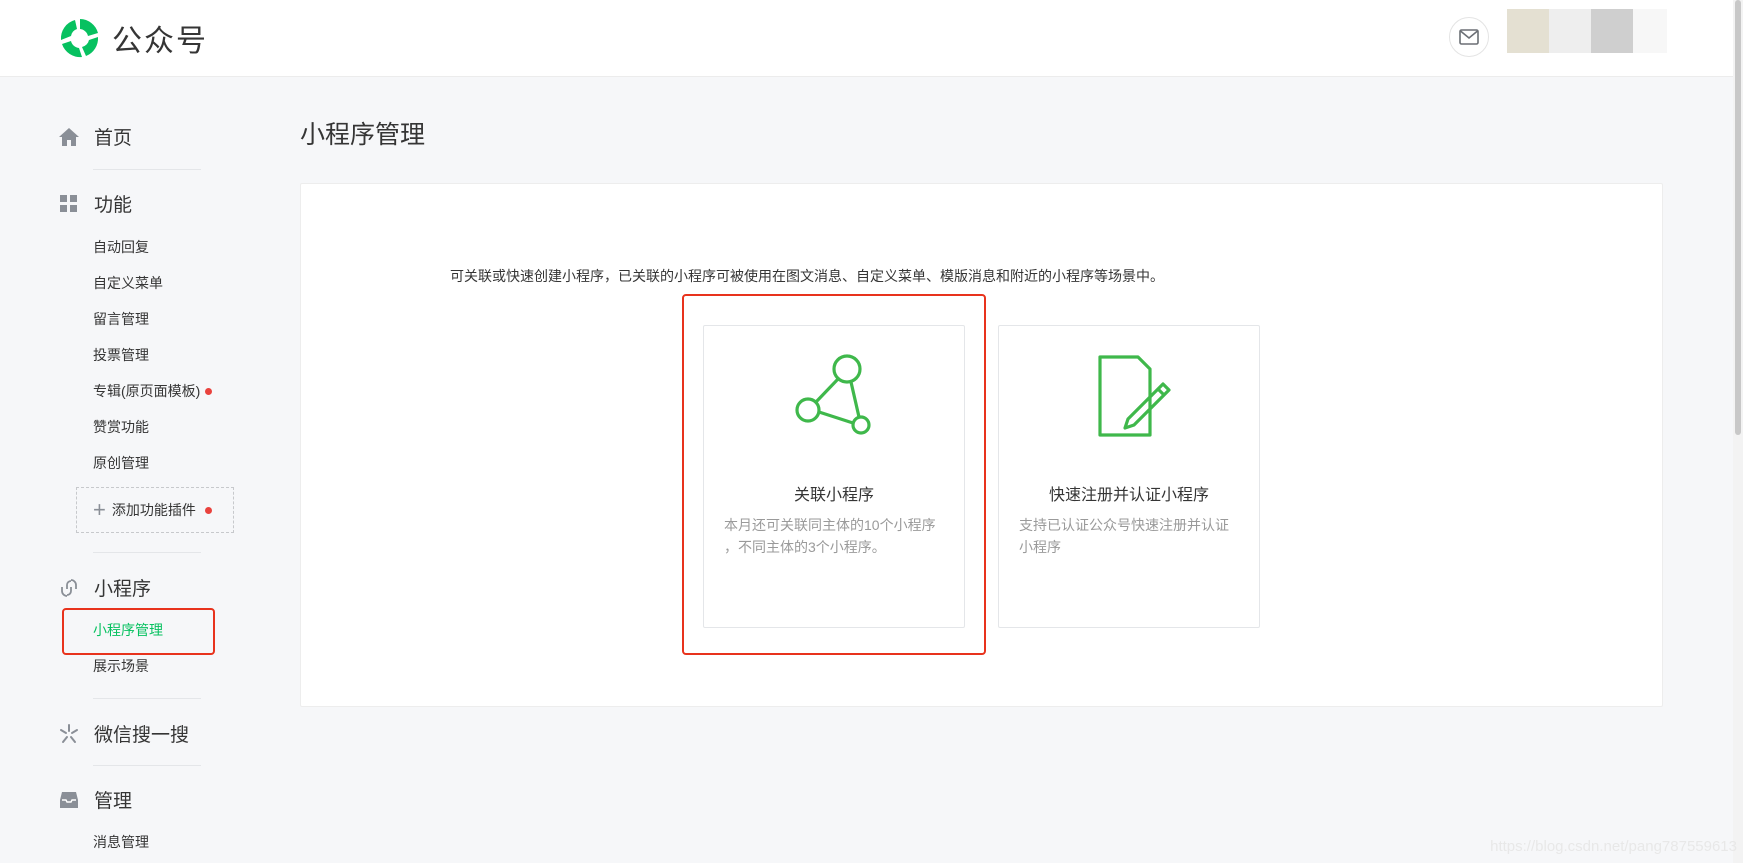 Image resolution: width=1743 pixels, height=863 pixels. I want to click on page-scrollbar, so click(1738, 431).